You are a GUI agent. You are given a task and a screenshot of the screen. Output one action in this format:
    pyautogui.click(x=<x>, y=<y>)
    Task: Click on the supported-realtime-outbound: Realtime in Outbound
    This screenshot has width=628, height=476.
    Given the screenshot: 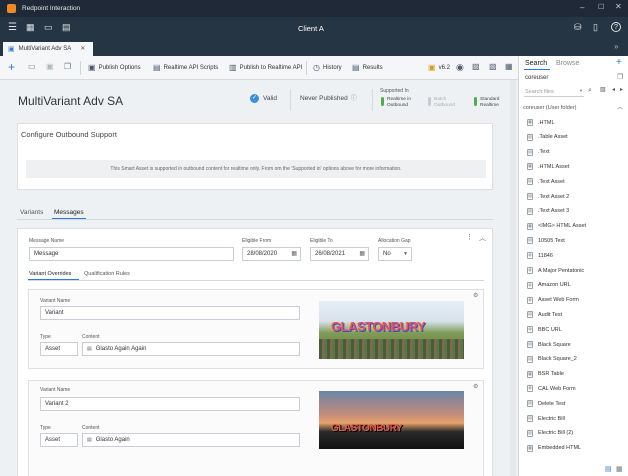 What is the action you would take?
    pyautogui.click(x=399, y=103)
    